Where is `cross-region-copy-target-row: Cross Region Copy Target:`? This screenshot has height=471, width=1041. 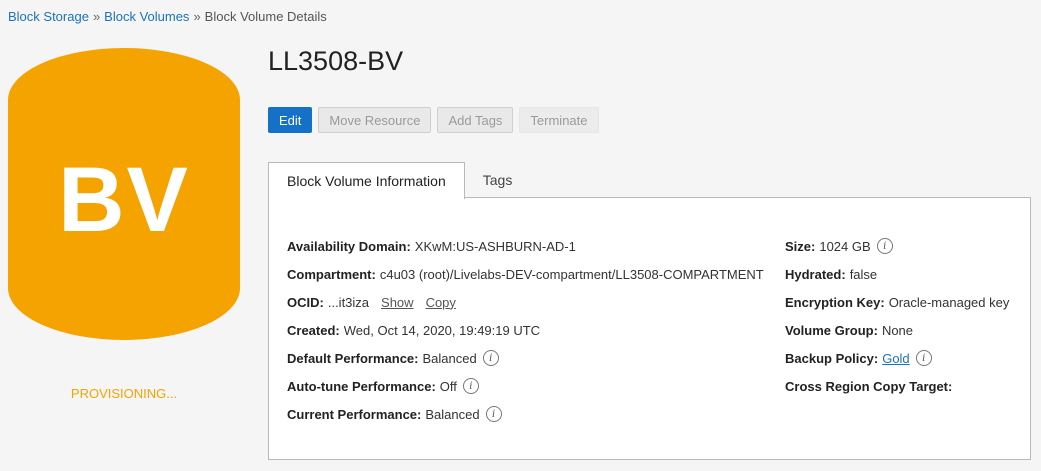 cross-region-copy-target-row: Cross Region Copy Target: is located at coordinates (897, 386).